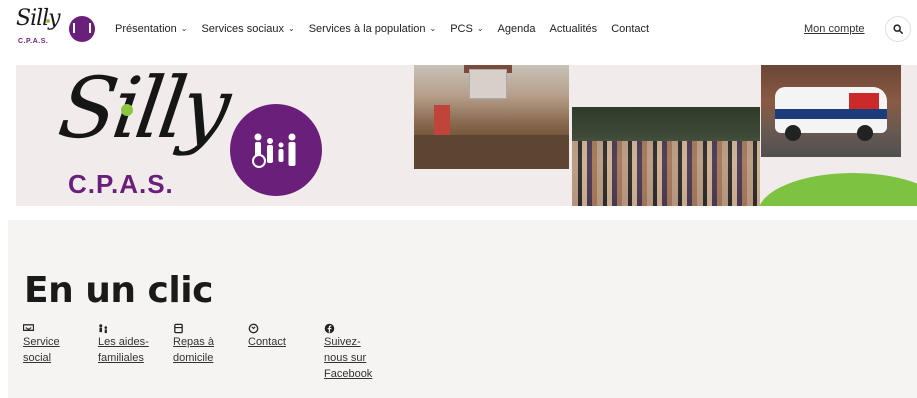  I want to click on nav-item-actualites: Actualités, so click(573, 29).